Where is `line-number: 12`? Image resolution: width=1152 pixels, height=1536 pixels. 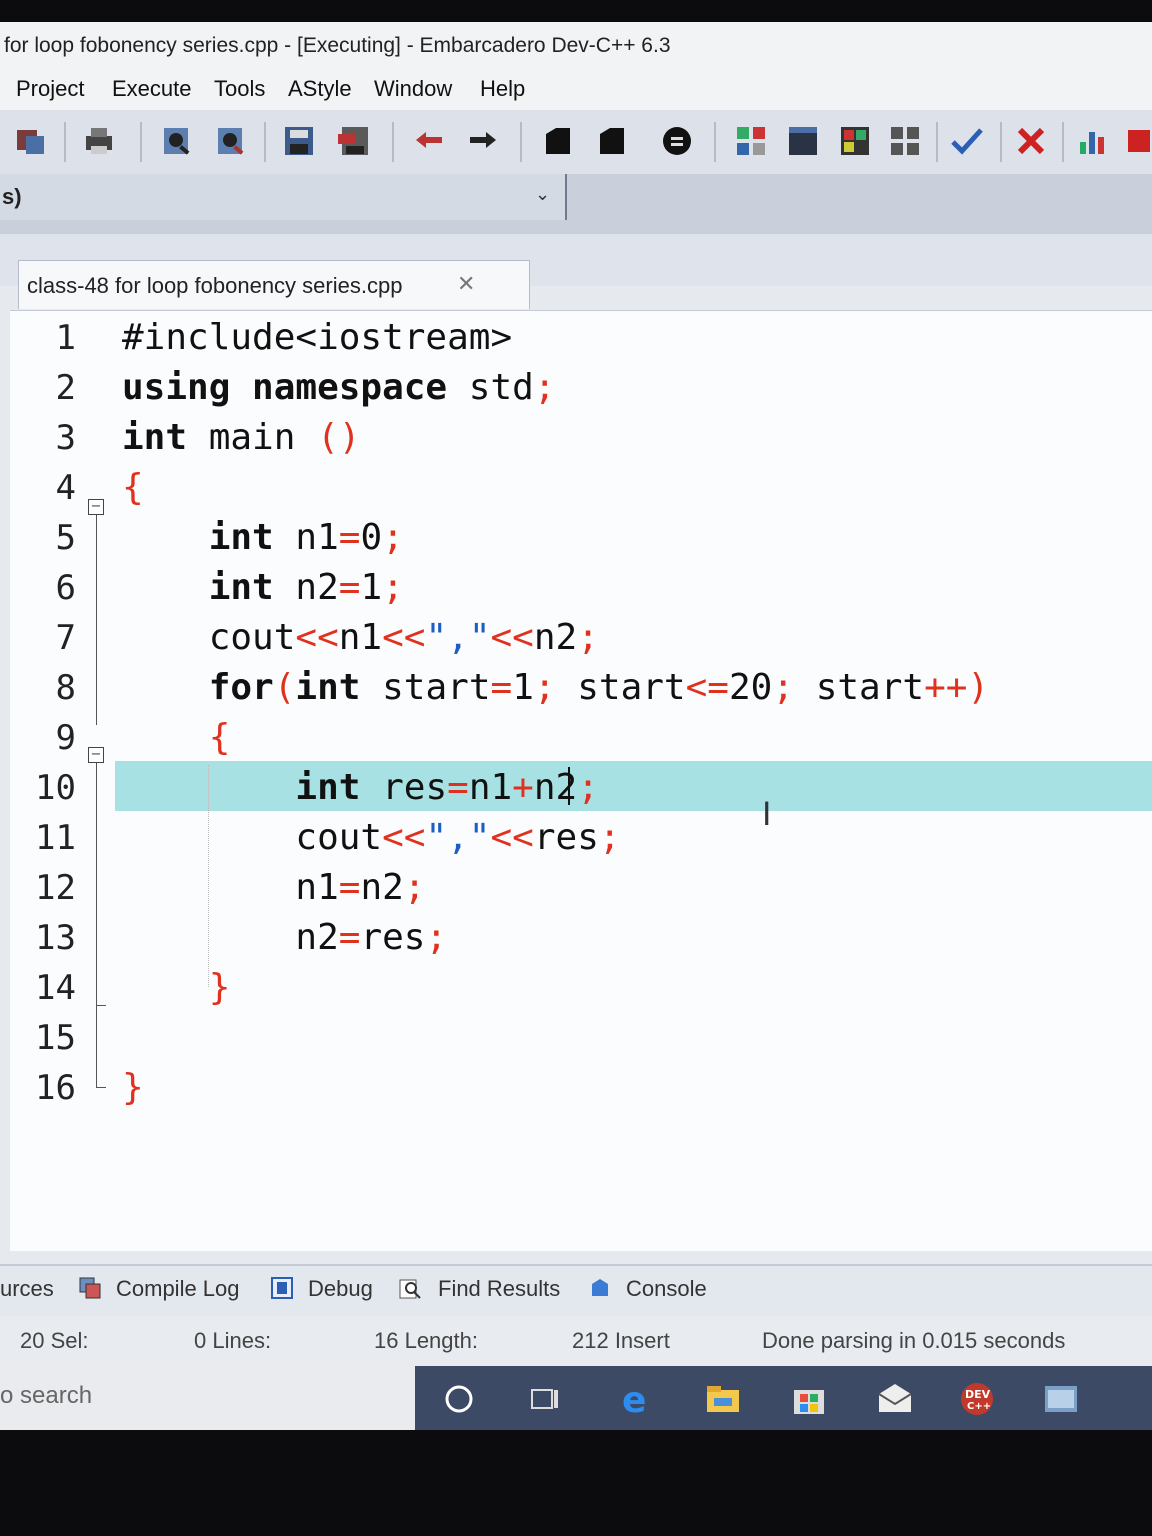
line-number: 12 is located at coordinates (55, 888).